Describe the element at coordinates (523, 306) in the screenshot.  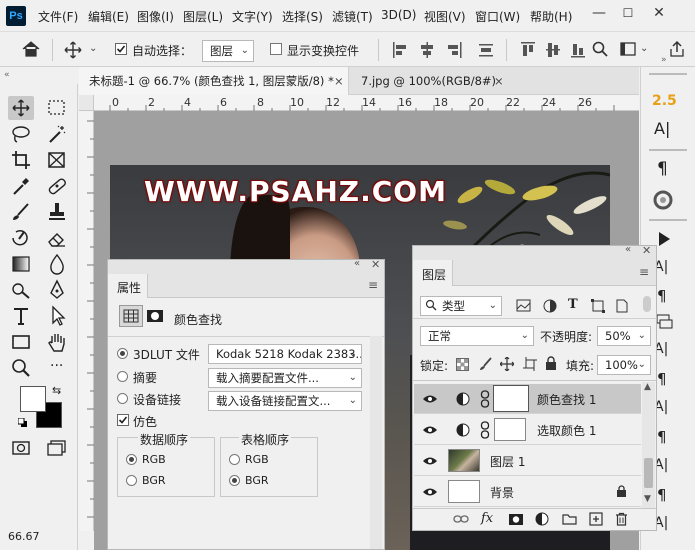
I see `filter-pixel-icon` at that location.